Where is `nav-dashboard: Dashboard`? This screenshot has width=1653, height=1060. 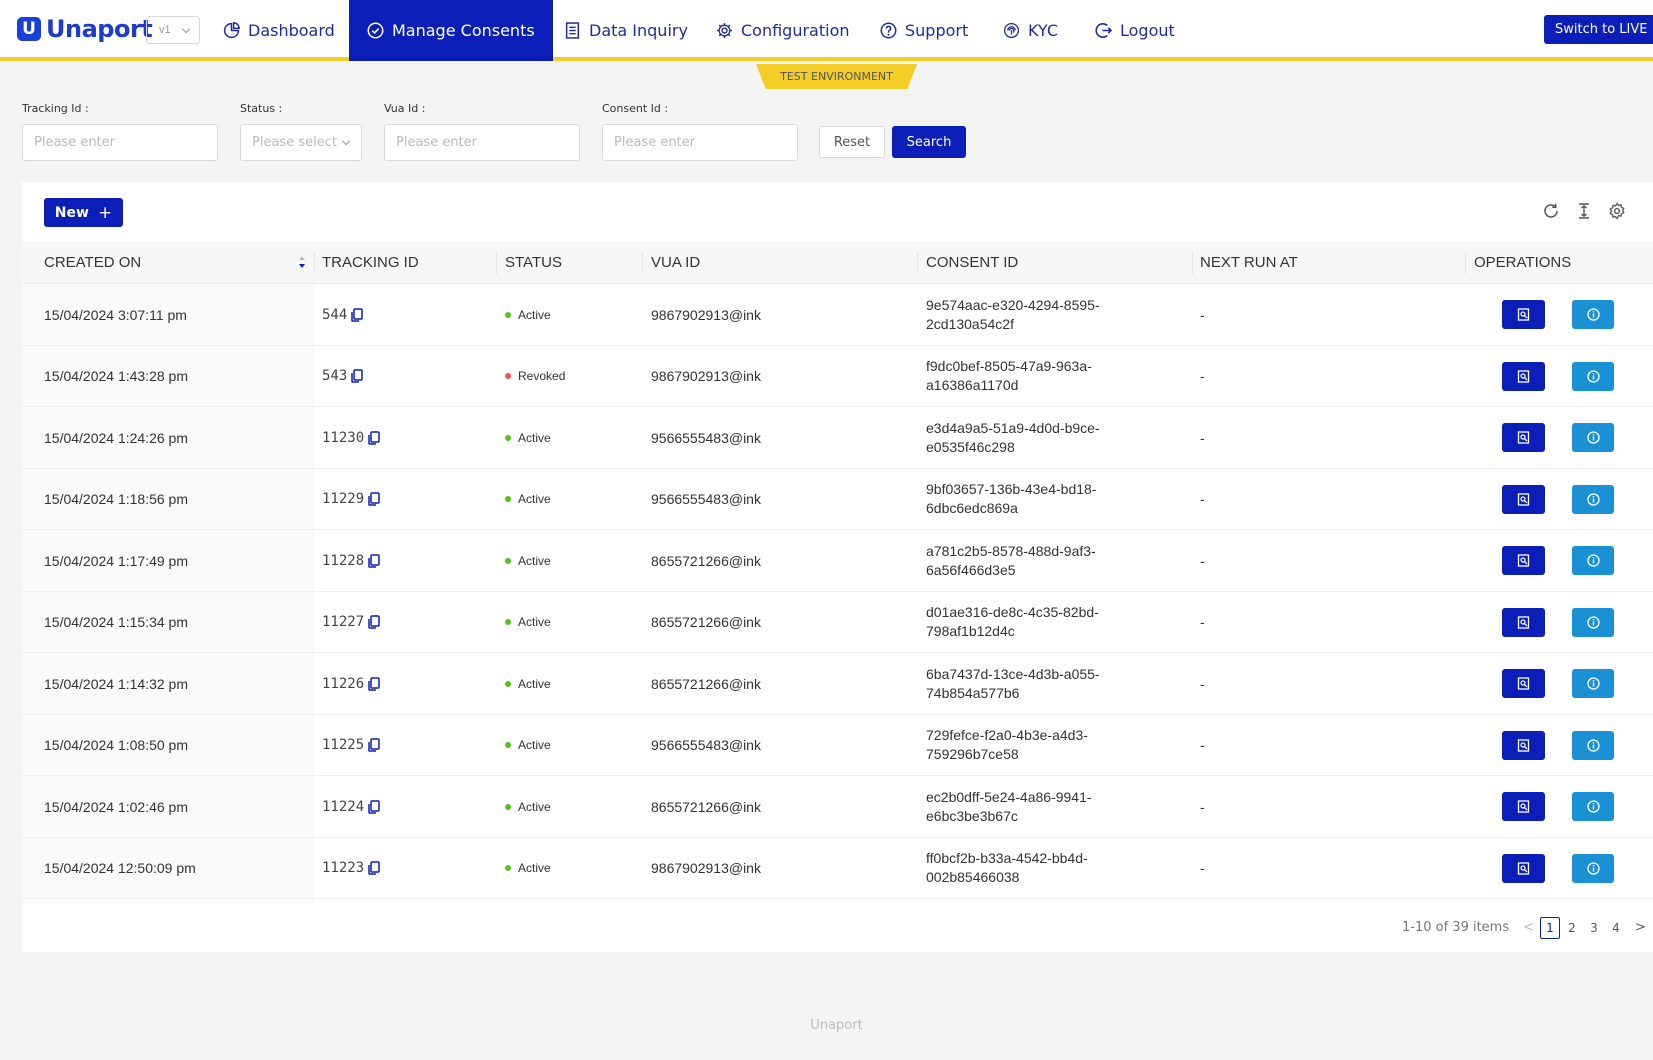 nav-dashboard: Dashboard is located at coordinates (279, 30).